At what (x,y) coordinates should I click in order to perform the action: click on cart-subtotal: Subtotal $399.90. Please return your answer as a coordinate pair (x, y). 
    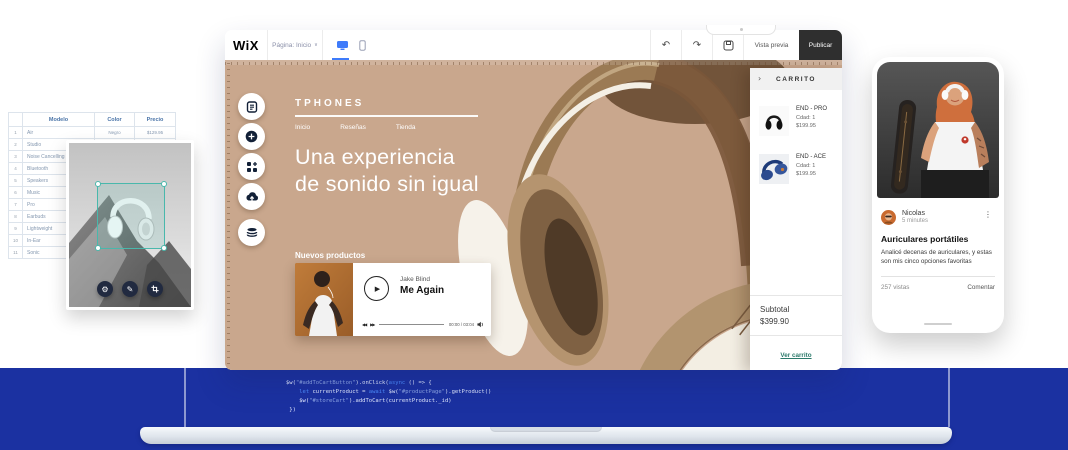
    Looking at the image, I should click on (796, 315).